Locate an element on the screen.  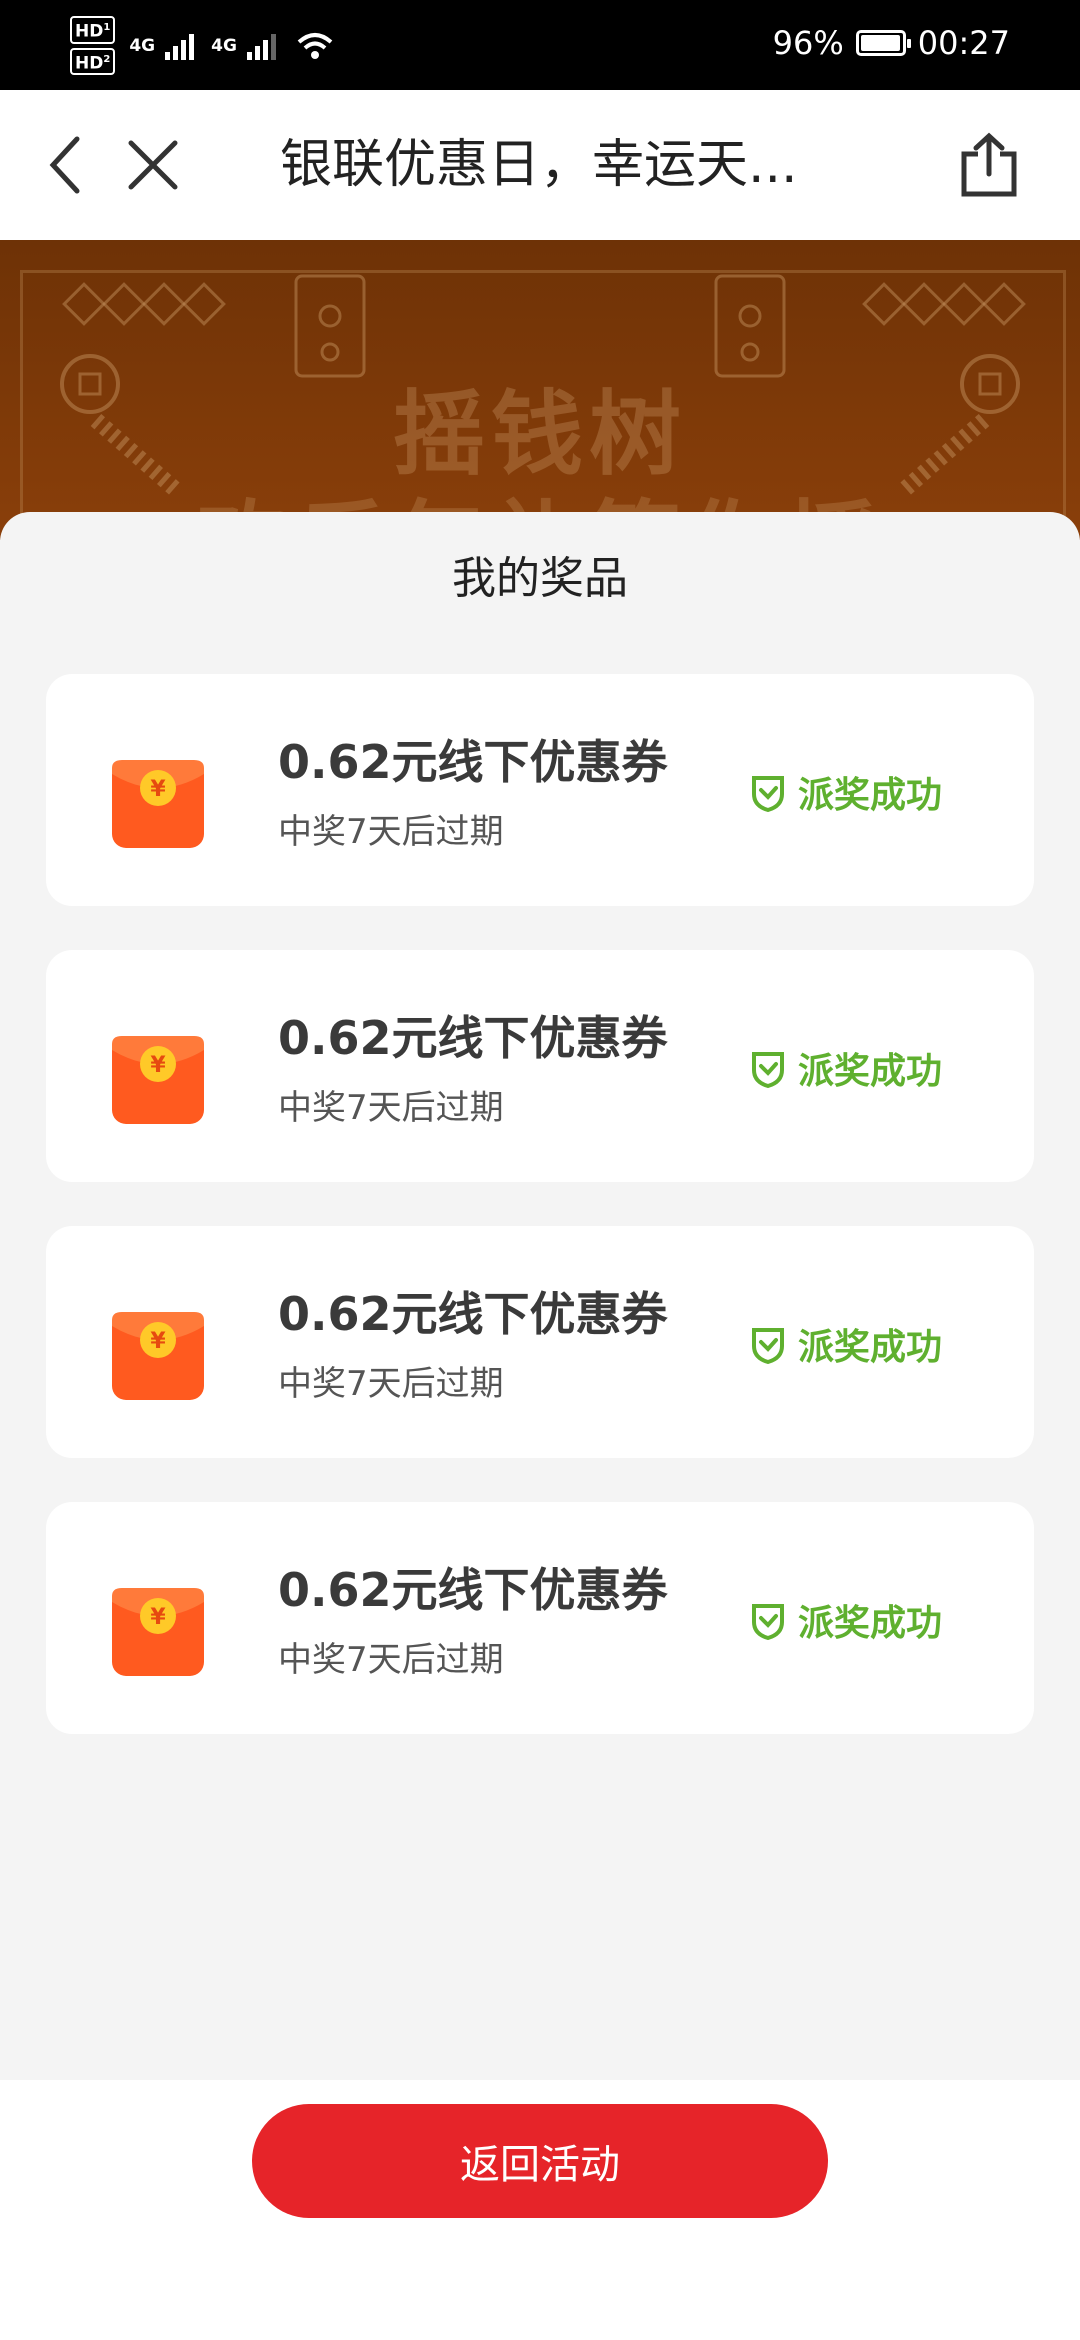
status-bar: HD1 HD2 4G 4G 96% 00:27 is located at coordinates (540, 45).